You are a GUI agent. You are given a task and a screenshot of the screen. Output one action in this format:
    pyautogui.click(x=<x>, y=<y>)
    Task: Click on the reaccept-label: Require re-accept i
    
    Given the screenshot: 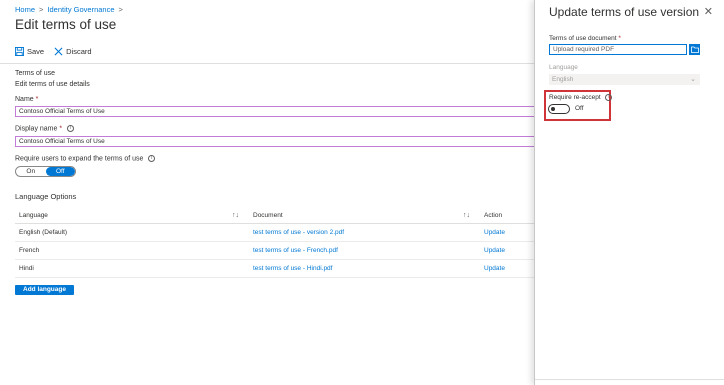 What is the action you would take?
    pyautogui.click(x=581, y=98)
    